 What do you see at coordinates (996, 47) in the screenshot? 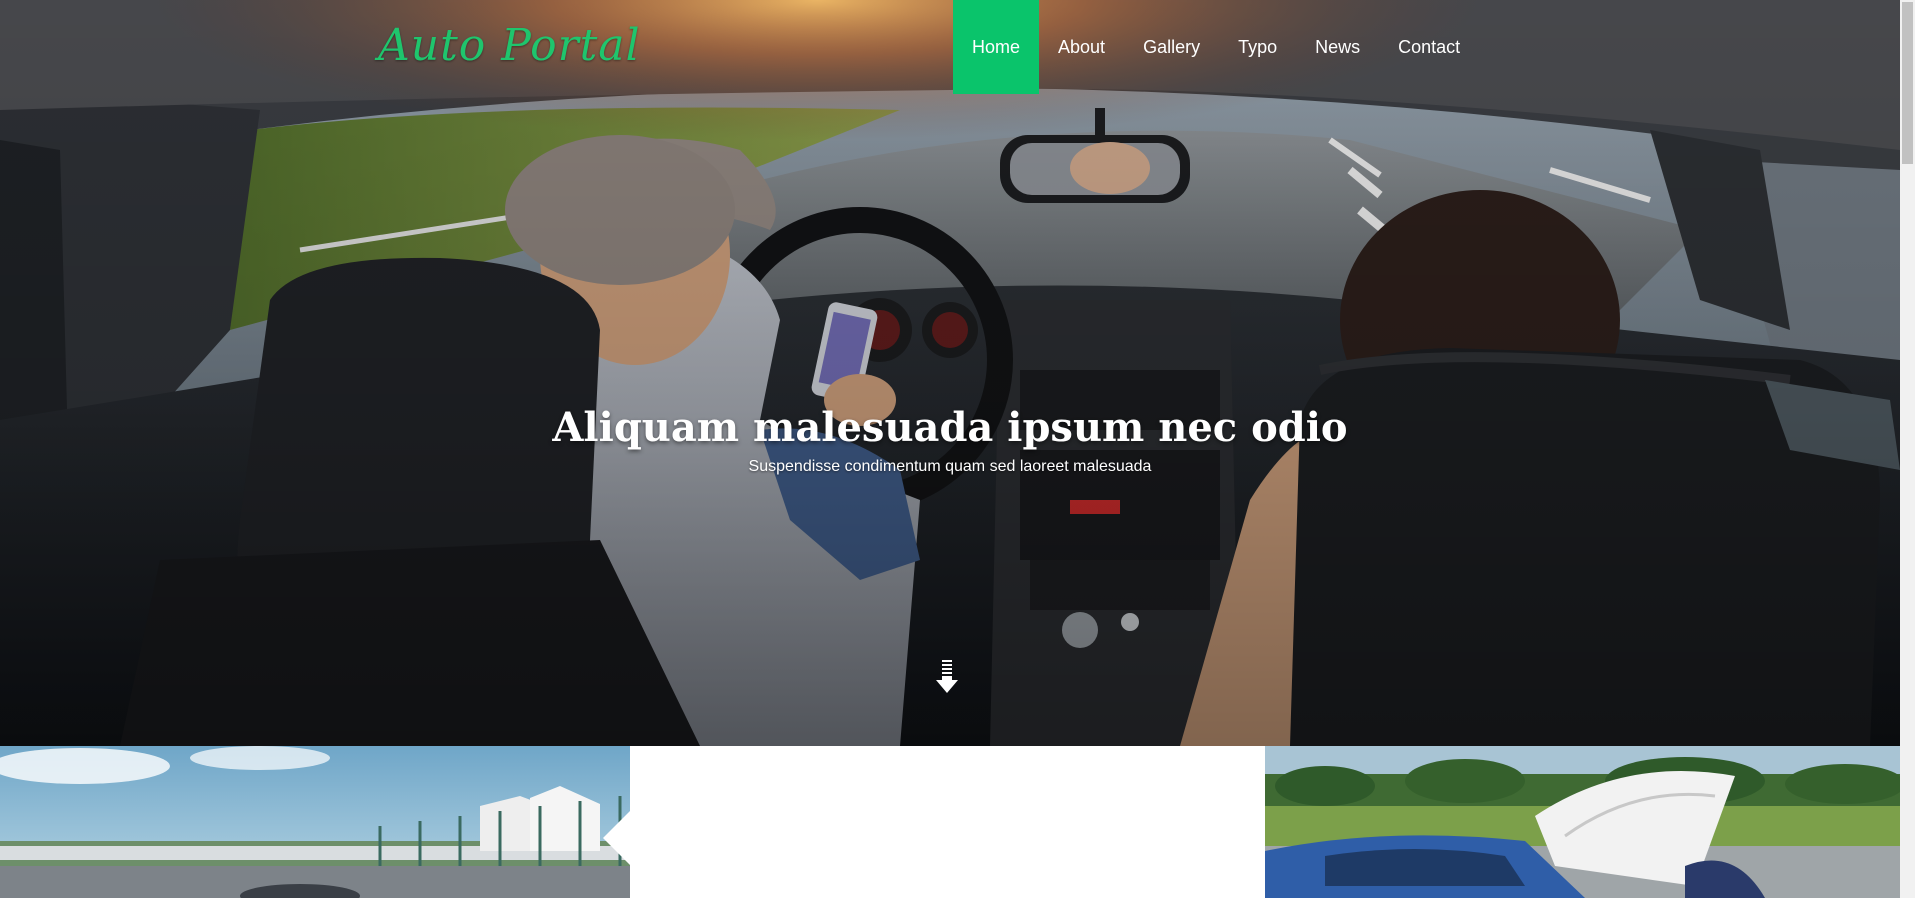
I see `nav-item-home: Home` at bounding box center [996, 47].